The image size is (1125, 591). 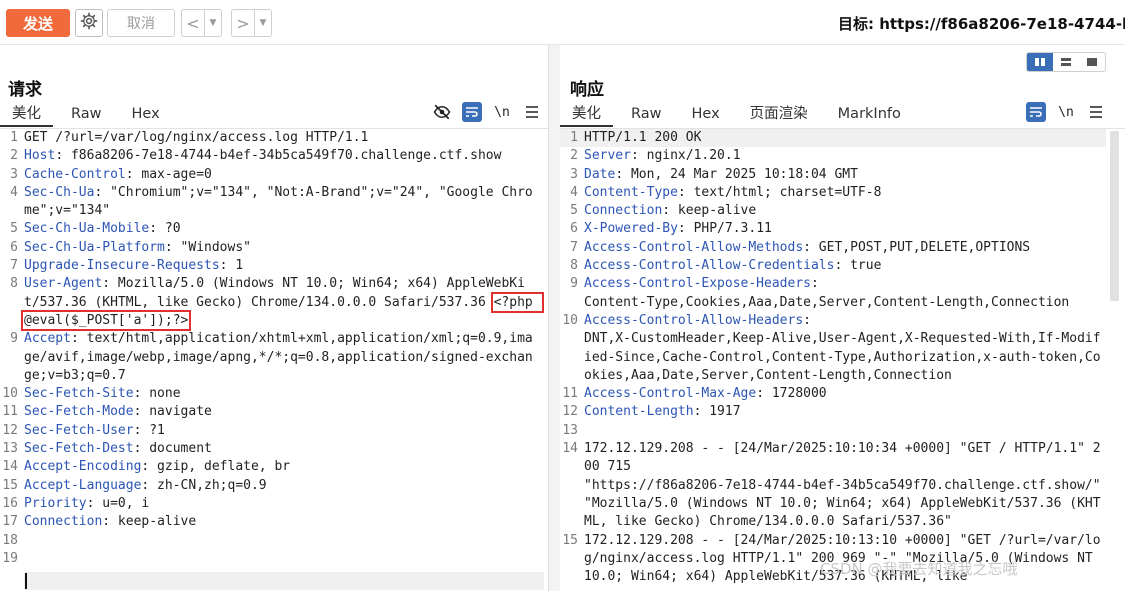 I want to click on current-line-highlight, so click(x=284, y=581).